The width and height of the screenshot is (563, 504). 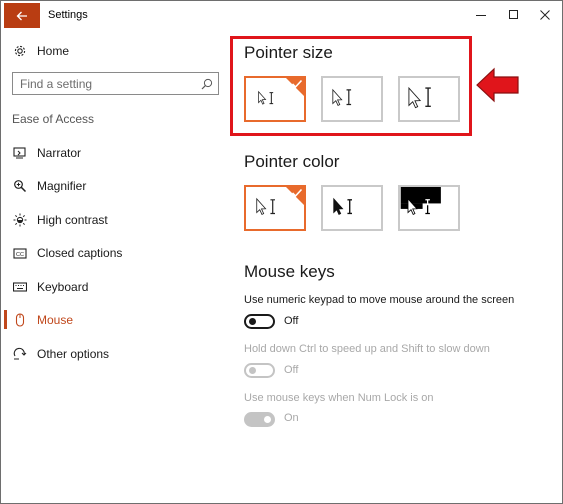 I want to click on sidebar-home: Home, so click(x=40, y=51).